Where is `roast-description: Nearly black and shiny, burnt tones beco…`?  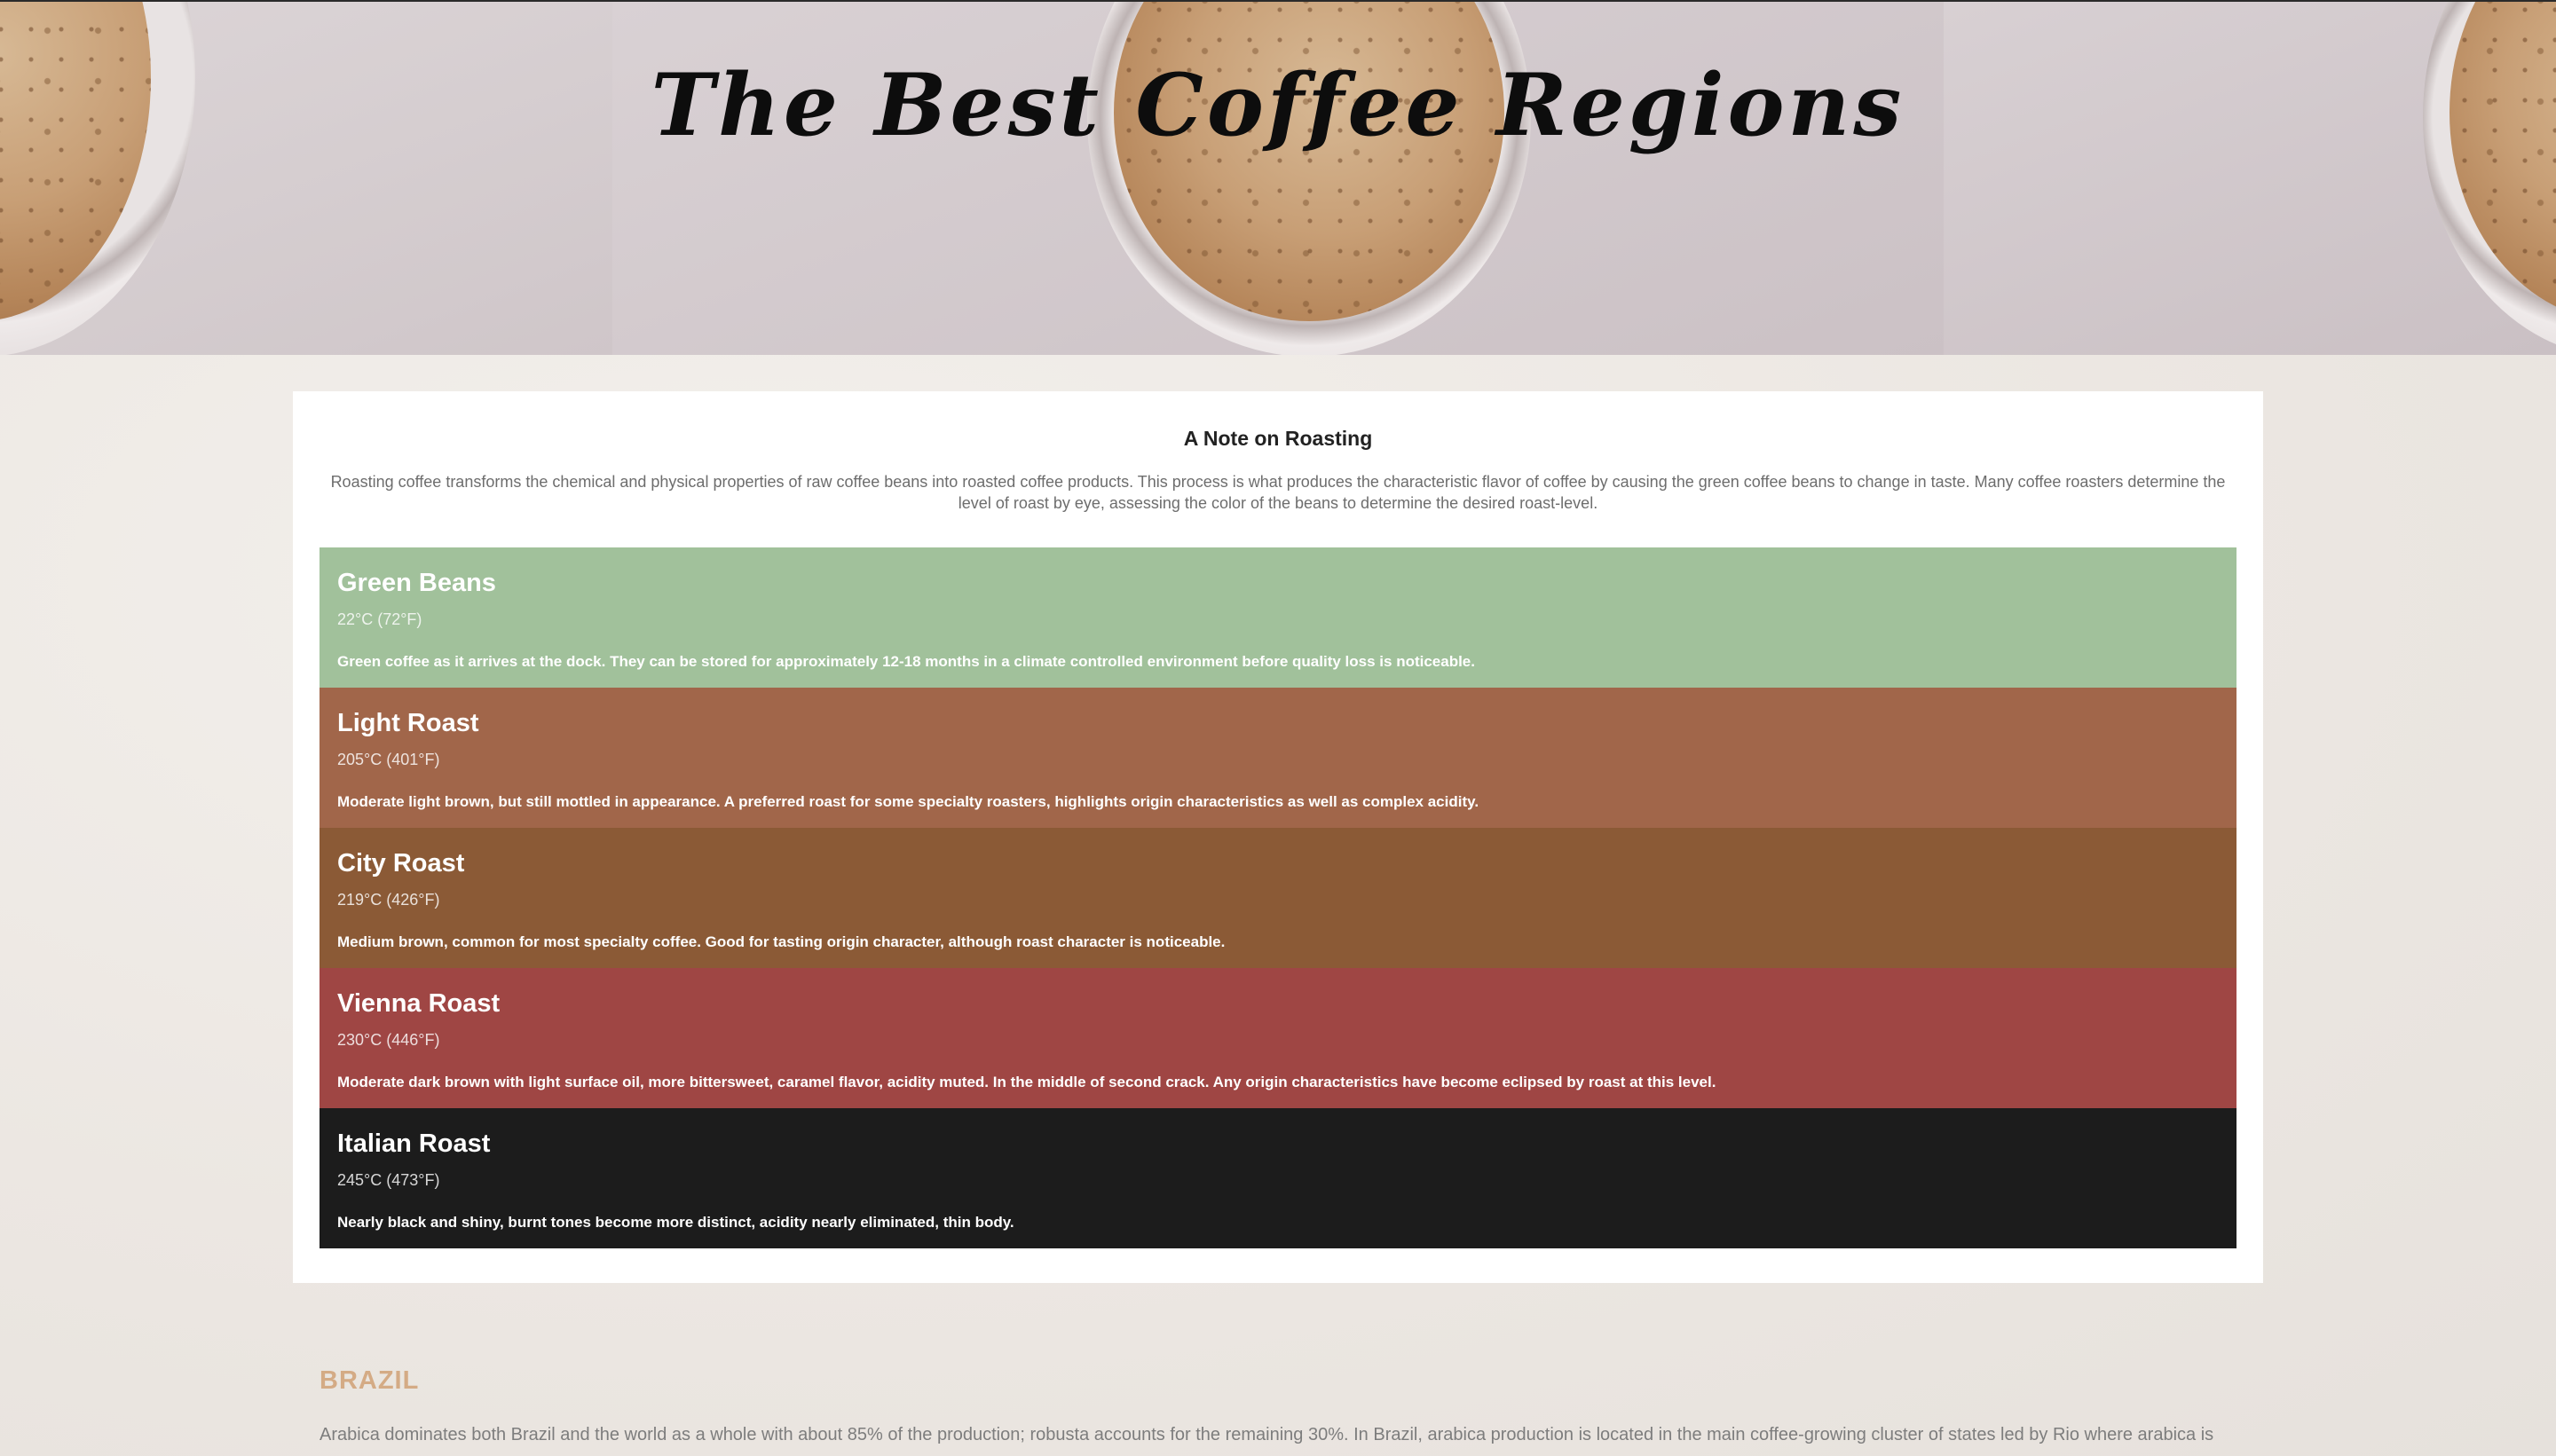
roast-description: Nearly black and shiny, burnt tones beco… is located at coordinates (675, 1222).